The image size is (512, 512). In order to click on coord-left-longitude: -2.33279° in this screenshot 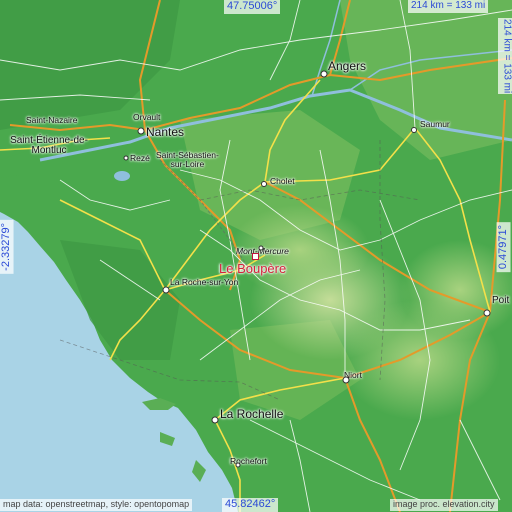, I will do `click(7, 247)`.